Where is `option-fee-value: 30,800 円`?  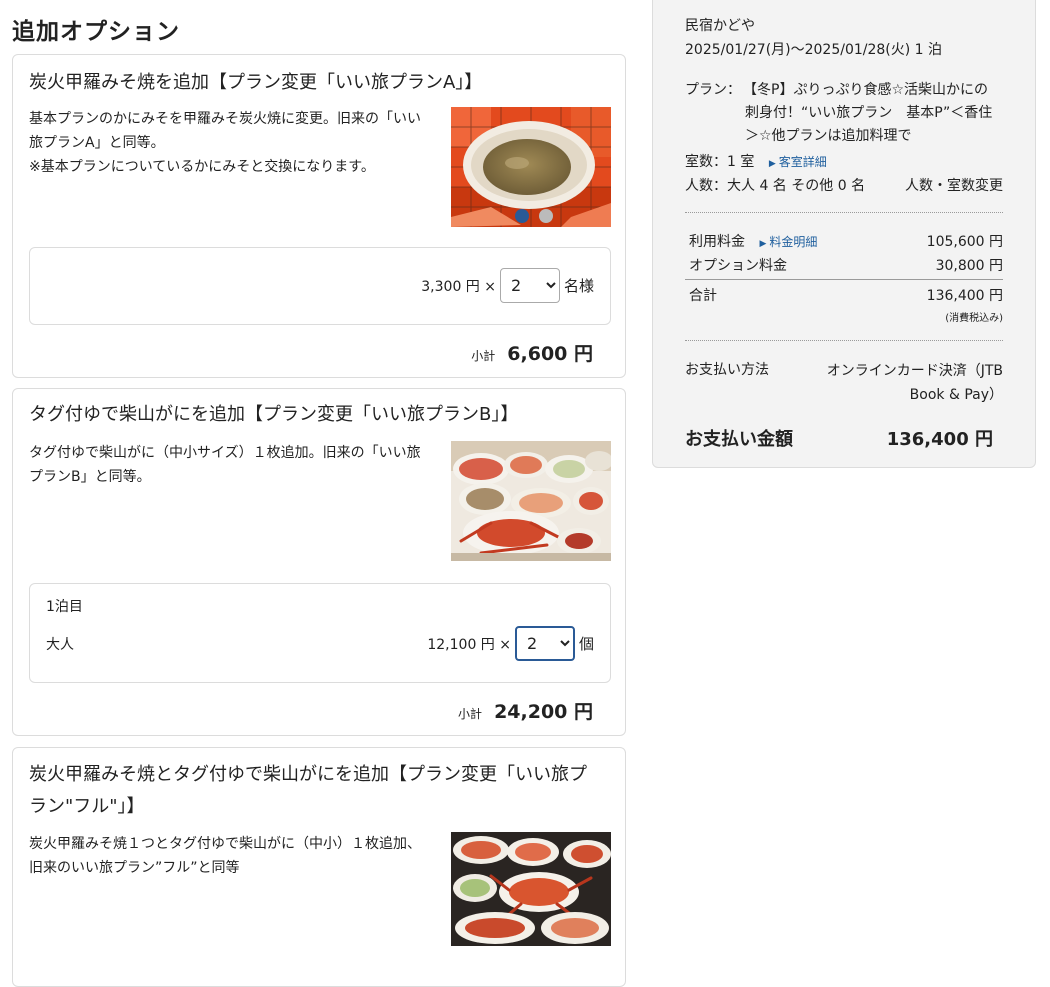 option-fee-value: 30,800 円 is located at coordinates (969, 266).